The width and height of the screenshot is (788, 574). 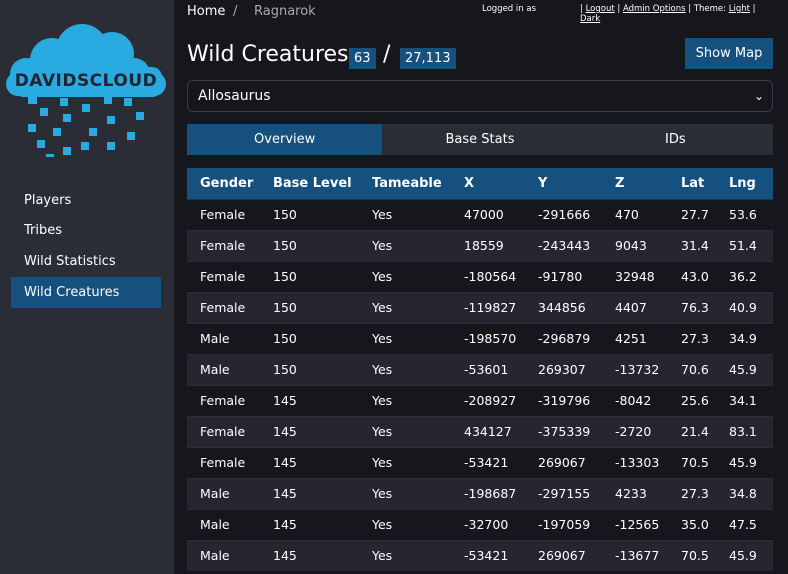 What do you see at coordinates (729, 53) in the screenshot?
I see `show-map-button: Show Map` at bounding box center [729, 53].